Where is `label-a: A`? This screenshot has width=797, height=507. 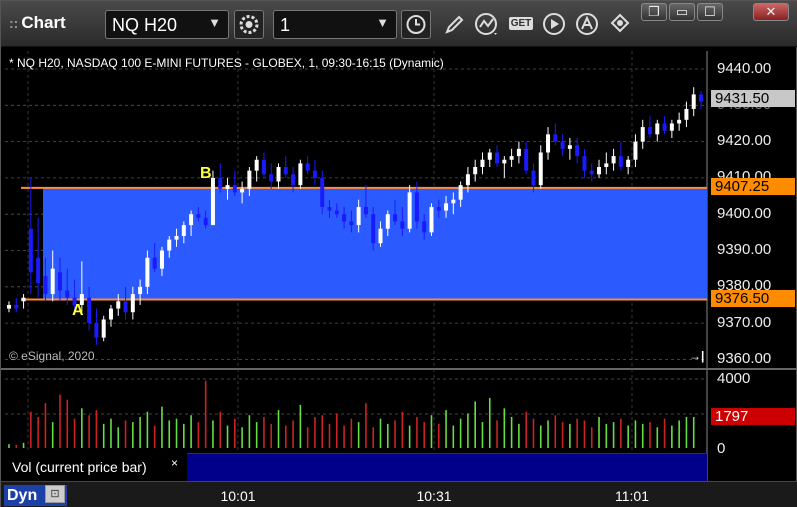 label-a: A is located at coordinates (78, 310).